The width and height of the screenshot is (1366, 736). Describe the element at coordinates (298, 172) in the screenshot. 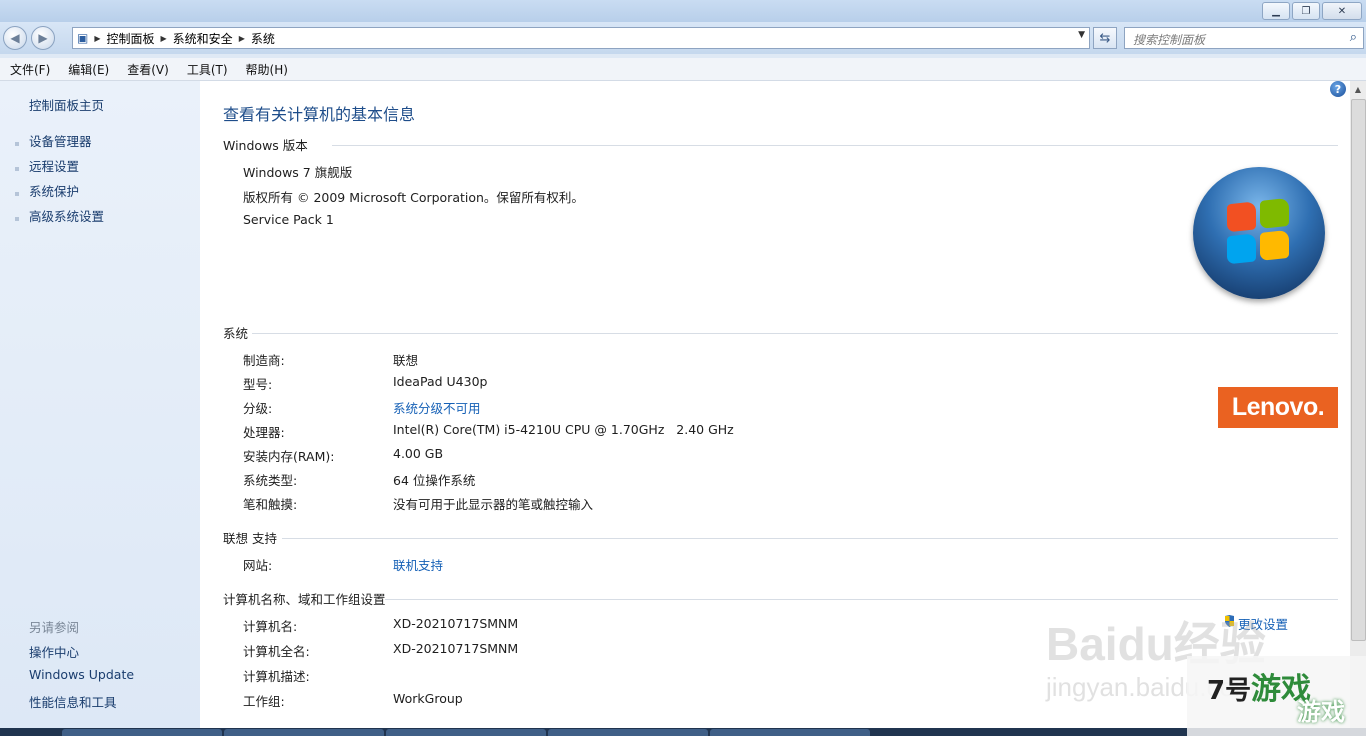

I see `edition-name: Windows 7 旗舰版` at that location.